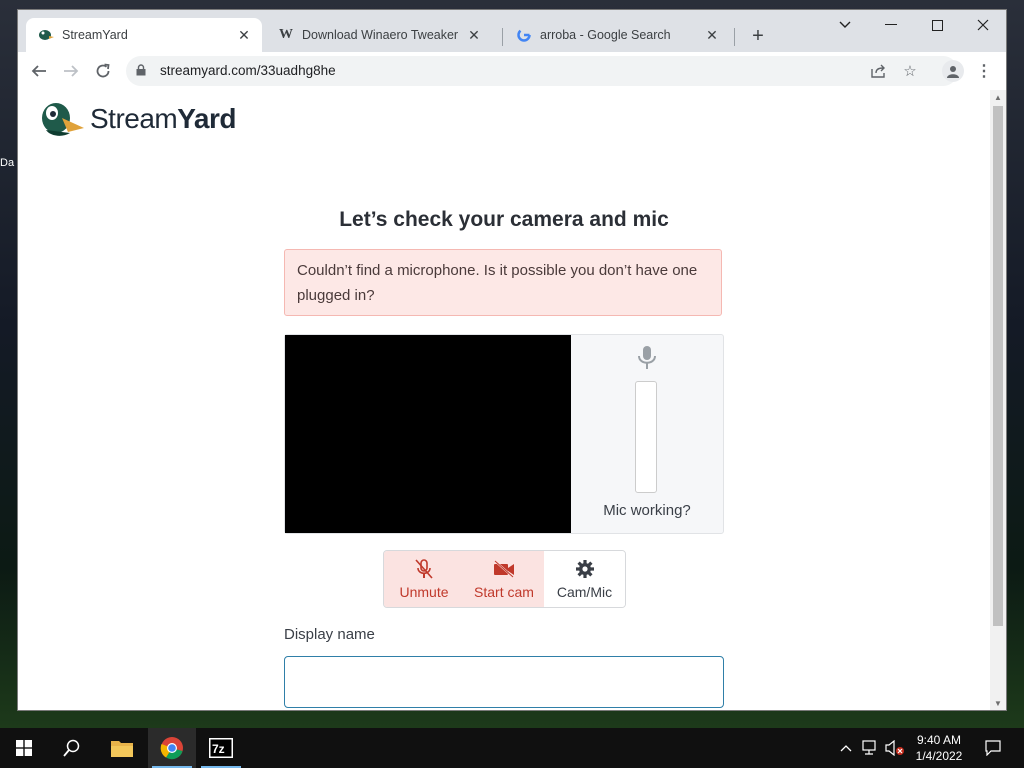 This screenshot has width=1024, height=768. Describe the element at coordinates (998, 366) in the screenshot. I see `scrollbar-thumb` at that location.